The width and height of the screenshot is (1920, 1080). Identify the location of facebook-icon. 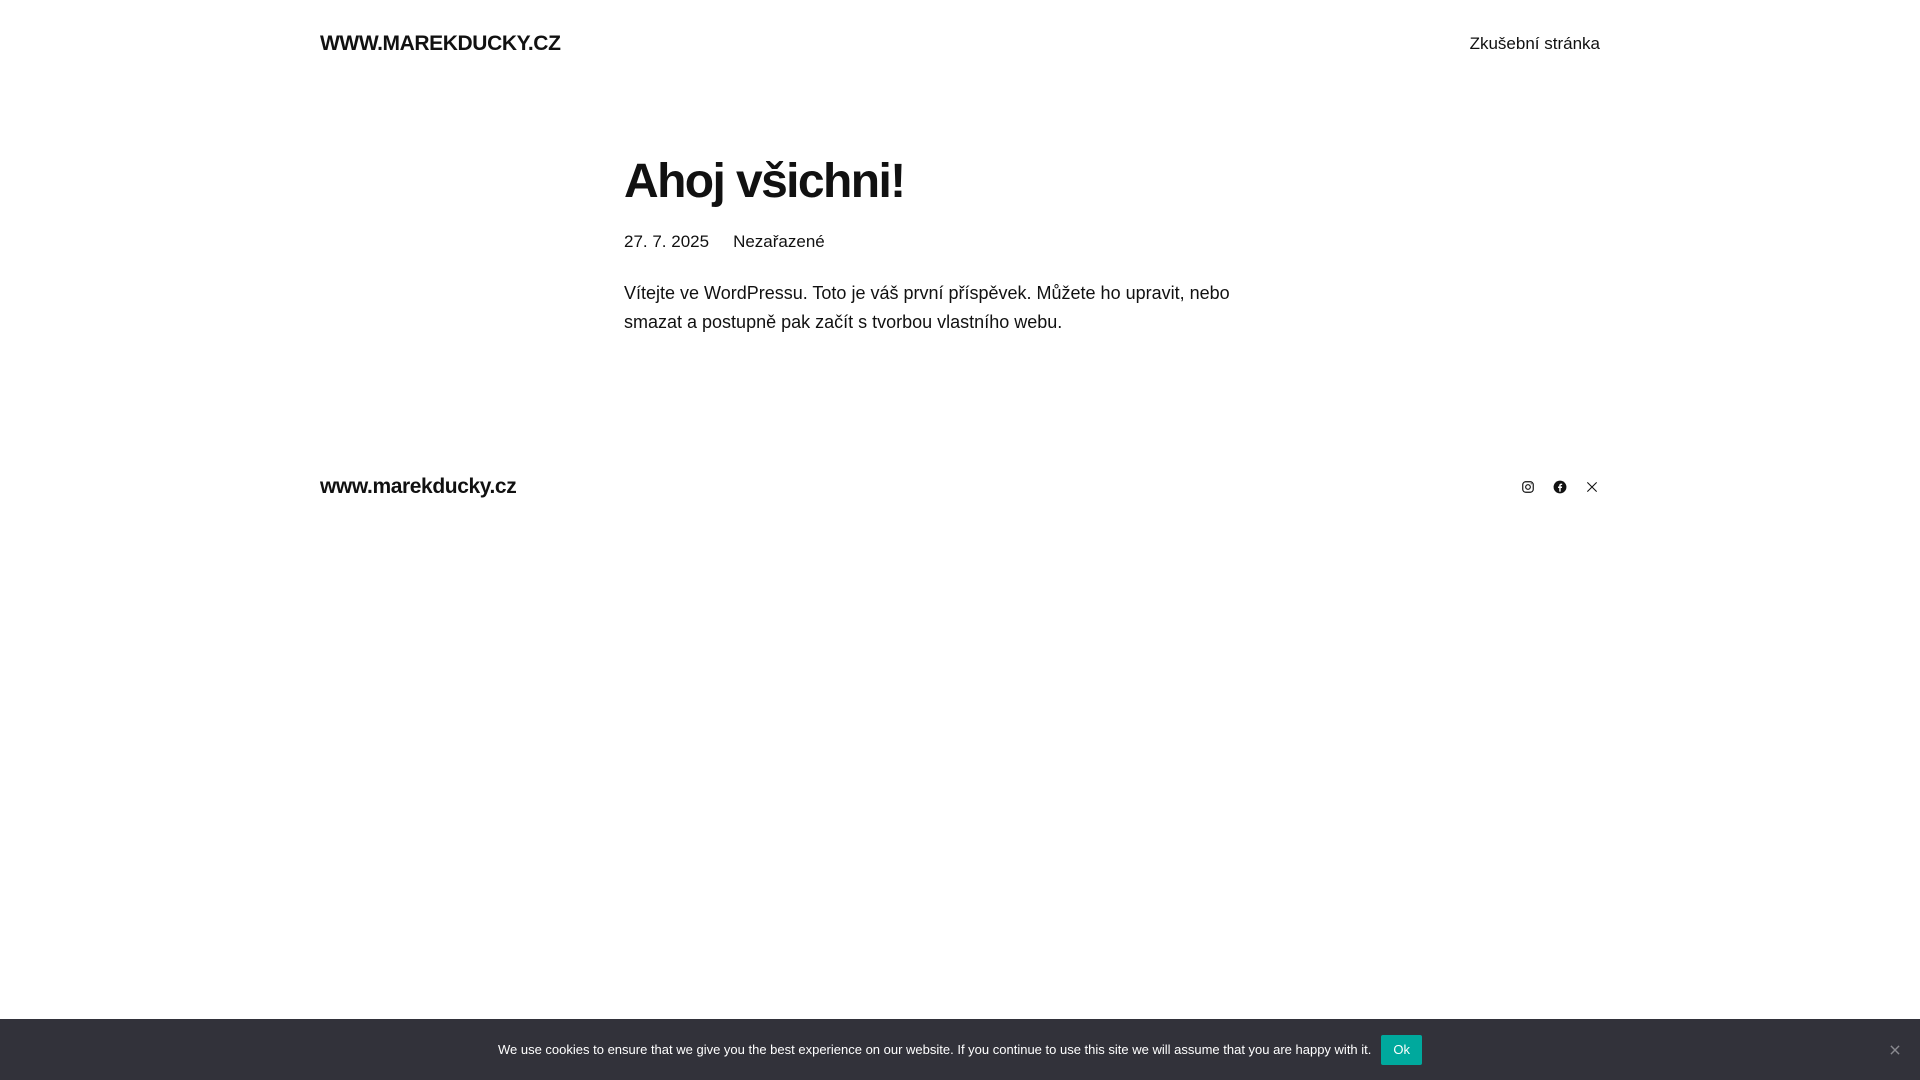
(1560, 487).